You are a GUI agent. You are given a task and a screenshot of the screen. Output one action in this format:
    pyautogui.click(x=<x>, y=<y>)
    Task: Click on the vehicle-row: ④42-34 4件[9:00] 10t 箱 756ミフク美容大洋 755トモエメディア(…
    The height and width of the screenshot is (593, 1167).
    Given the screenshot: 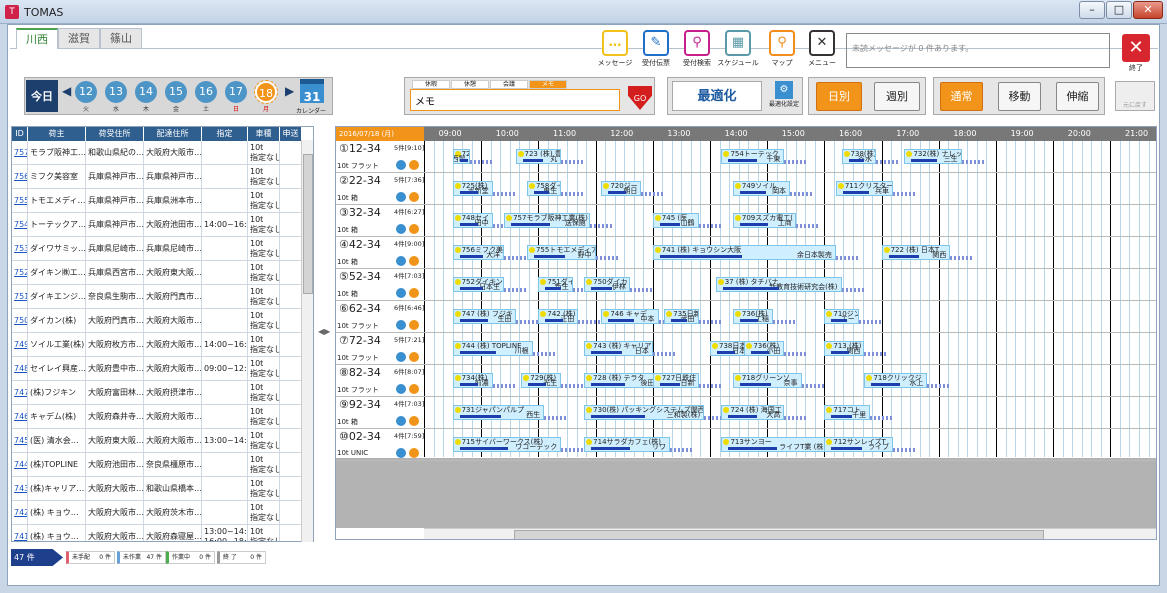 What is the action you would take?
    pyautogui.click(x=746, y=253)
    